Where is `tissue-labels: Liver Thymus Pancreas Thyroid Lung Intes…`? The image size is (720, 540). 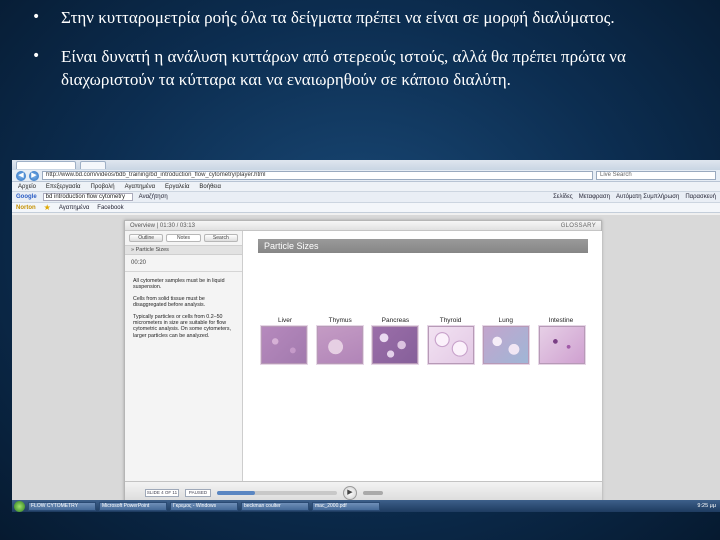
tissue-labels: Liver Thymus Pancreas Thyroid Lung Intes… is located at coordinates (423, 320).